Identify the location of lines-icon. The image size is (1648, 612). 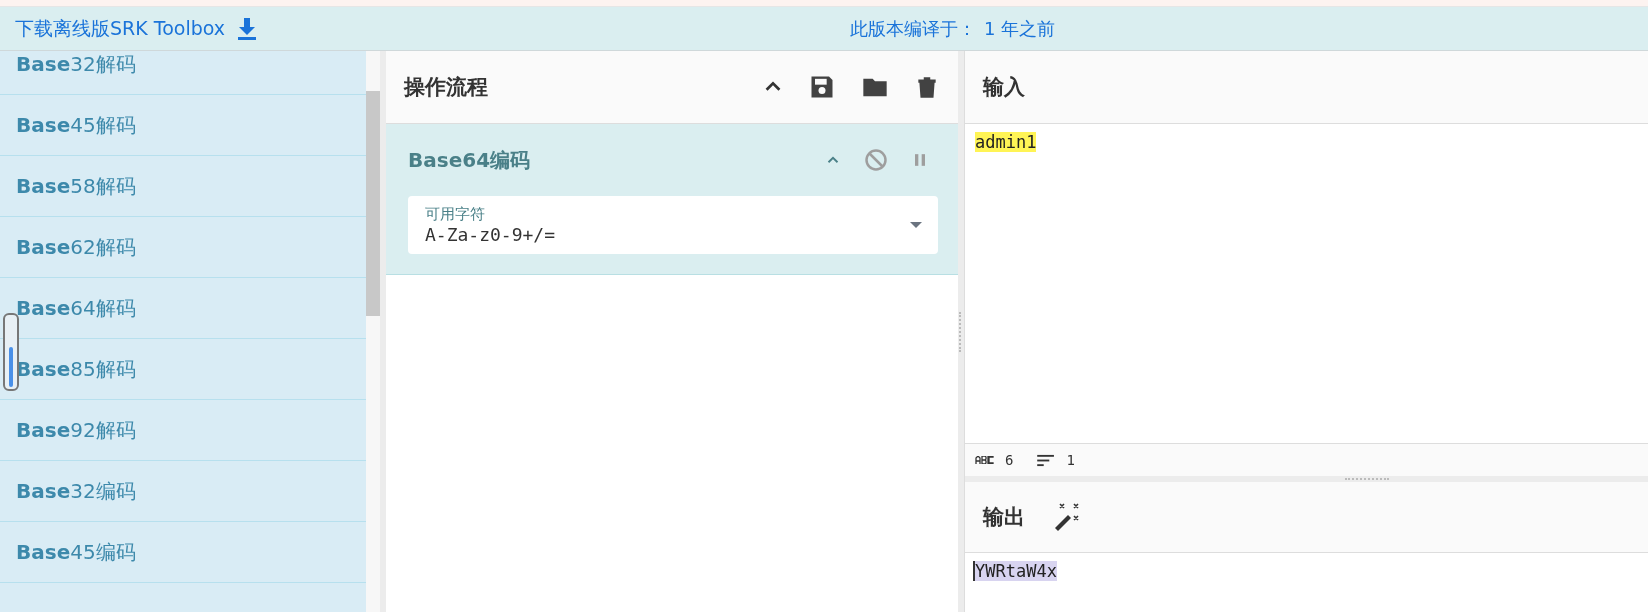
(1047, 460).